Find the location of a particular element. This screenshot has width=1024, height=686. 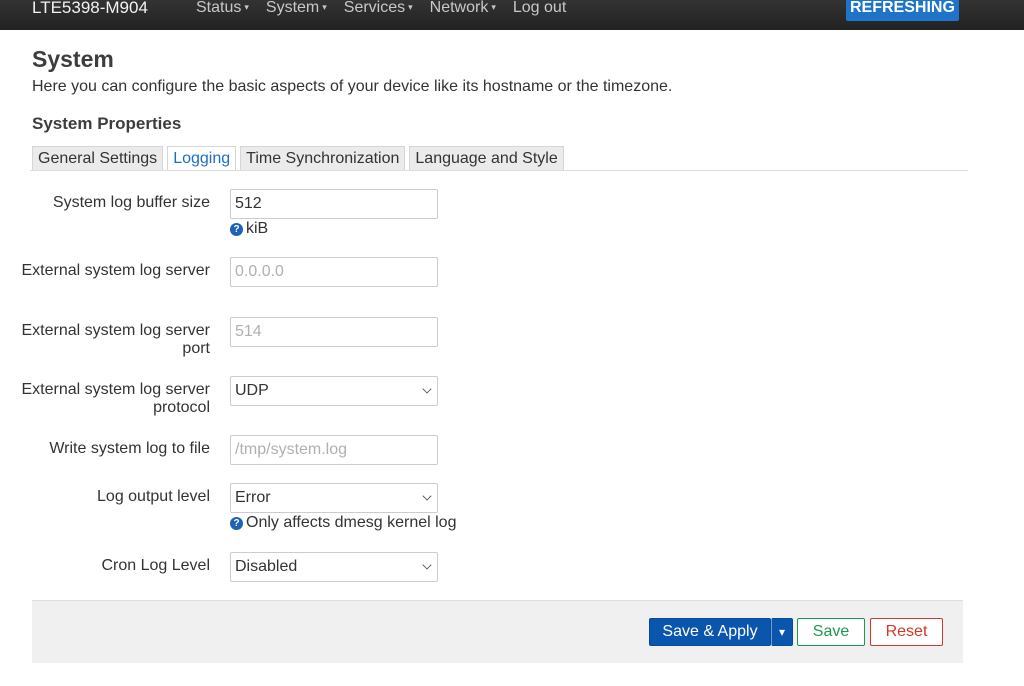

log-server-label: External system log server is located at coordinates (115, 270).